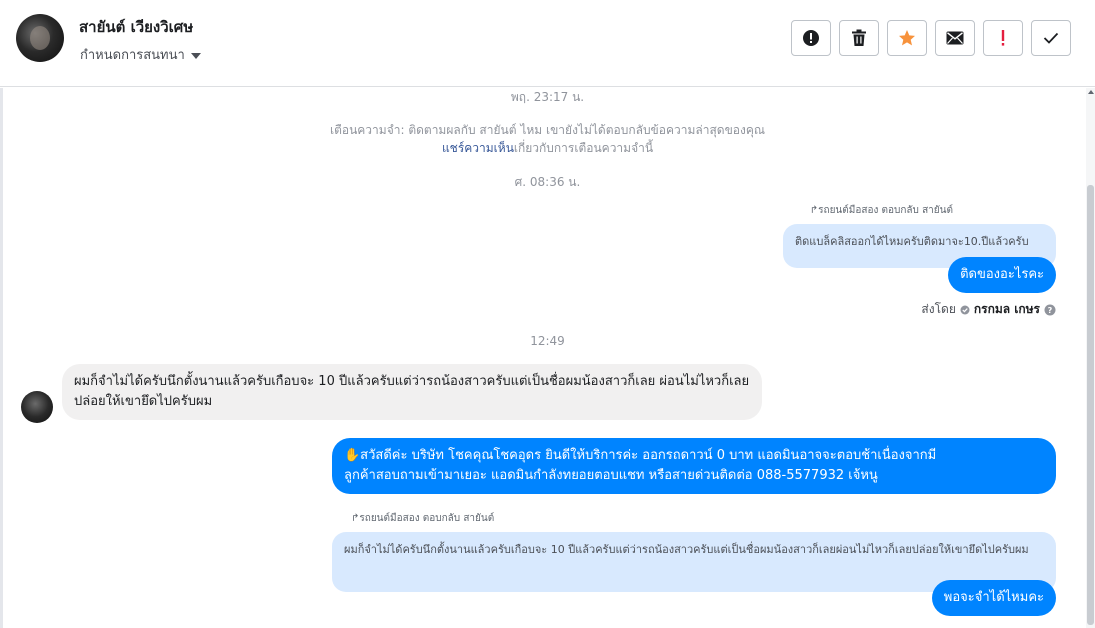  I want to click on reminder-feedback-line: แชร์ความเห็นเกี่ยวกับการเตือนความจำนี้, so click(547, 148).